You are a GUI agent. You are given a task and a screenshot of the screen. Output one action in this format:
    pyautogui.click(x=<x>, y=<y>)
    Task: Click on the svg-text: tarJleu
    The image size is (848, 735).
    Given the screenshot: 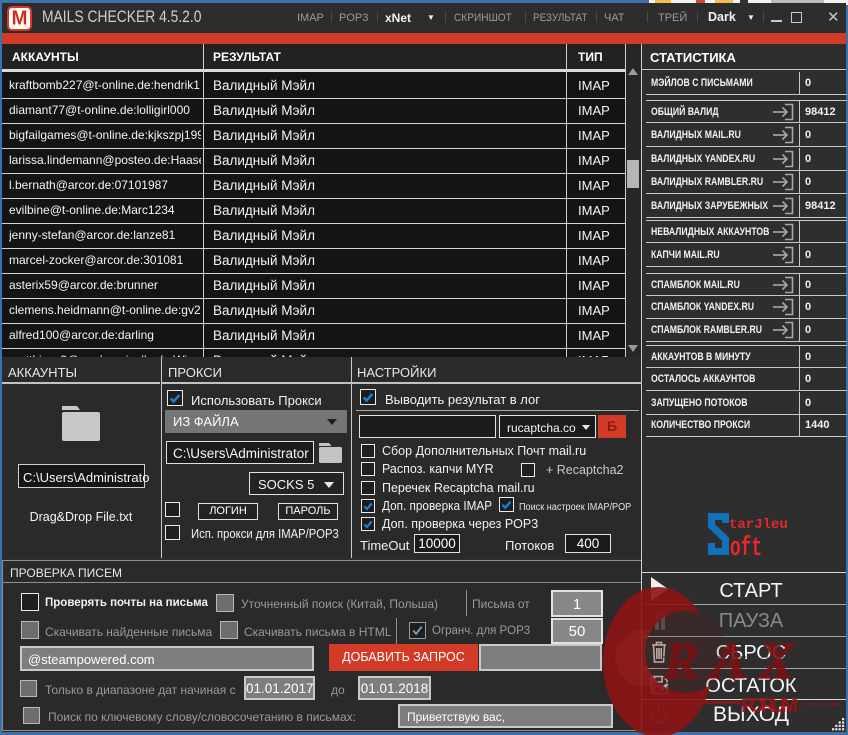 What is the action you would take?
    pyautogui.click(x=758, y=525)
    